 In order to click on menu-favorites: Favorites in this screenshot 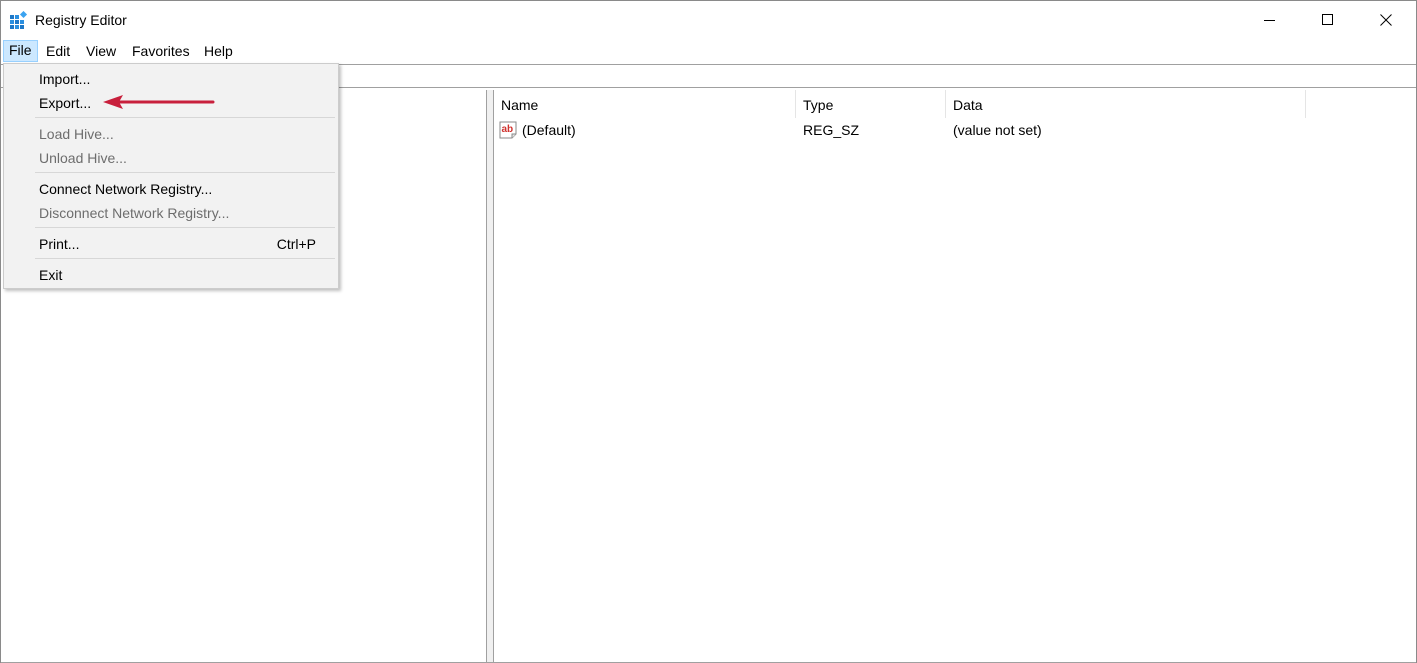, I will do `click(161, 51)`.